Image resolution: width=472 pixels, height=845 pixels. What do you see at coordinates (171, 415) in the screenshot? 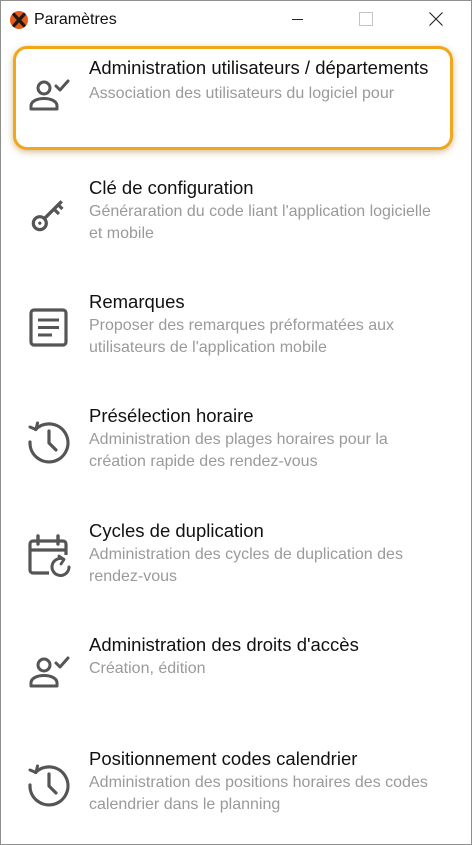
I see `item-title: Présélection horaire` at bounding box center [171, 415].